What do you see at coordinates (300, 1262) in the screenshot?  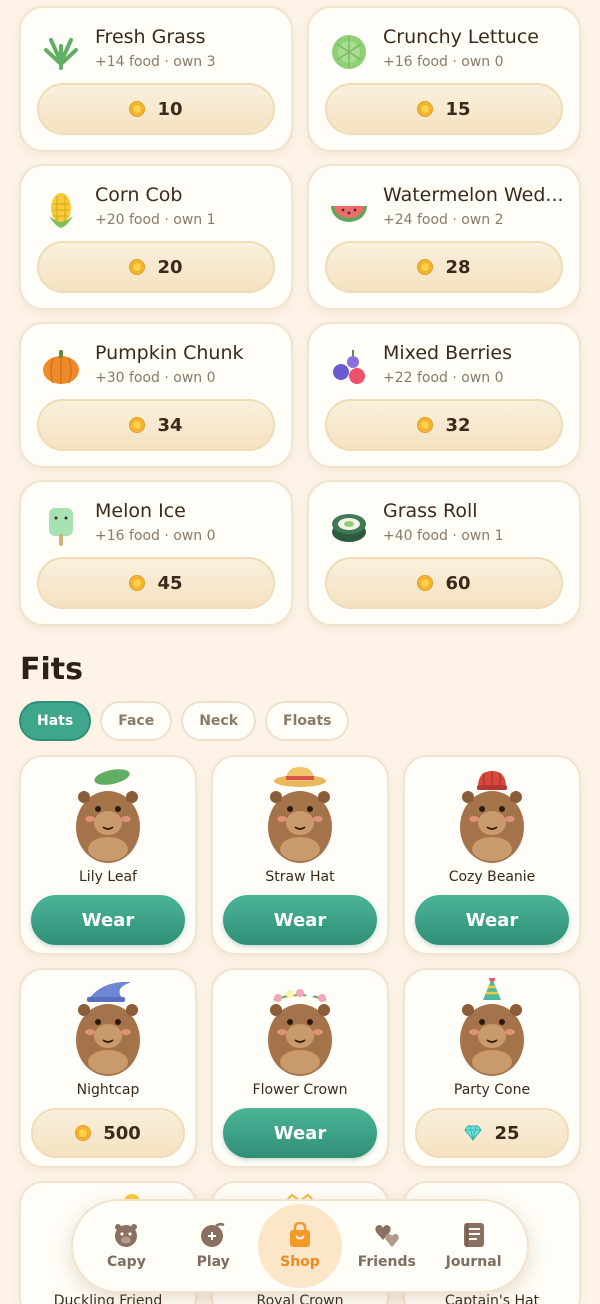 I see `nav-label: Shop` at bounding box center [300, 1262].